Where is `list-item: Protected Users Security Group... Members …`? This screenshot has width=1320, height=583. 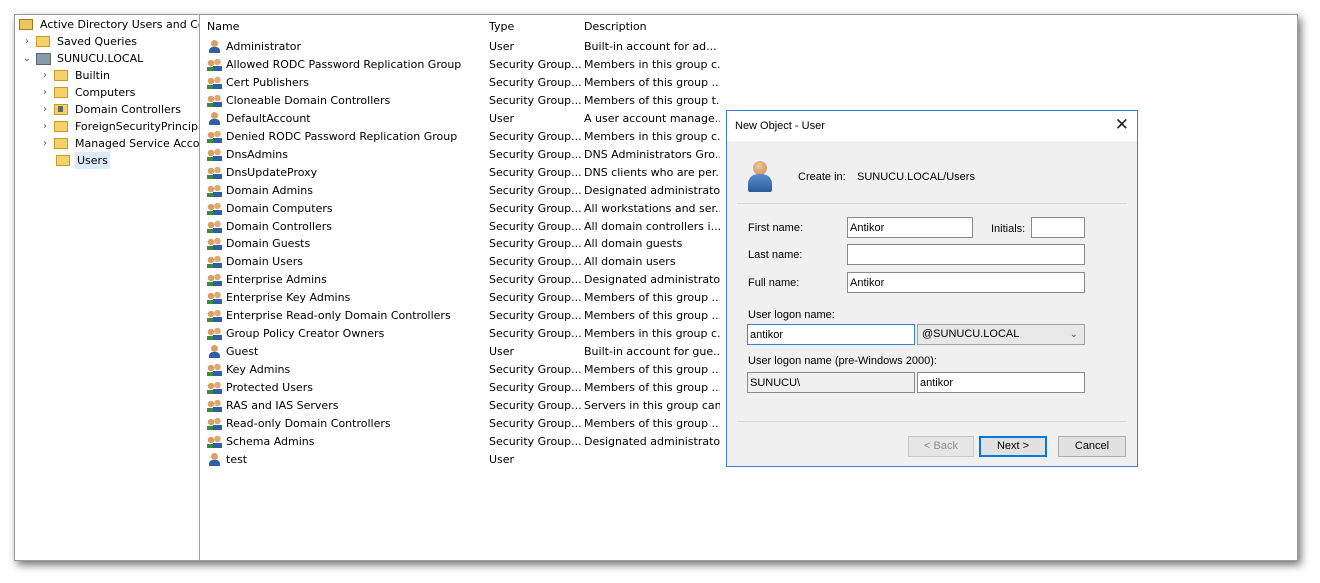
list-item: Protected Users Security Group... Members … is located at coordinates (461, 388).